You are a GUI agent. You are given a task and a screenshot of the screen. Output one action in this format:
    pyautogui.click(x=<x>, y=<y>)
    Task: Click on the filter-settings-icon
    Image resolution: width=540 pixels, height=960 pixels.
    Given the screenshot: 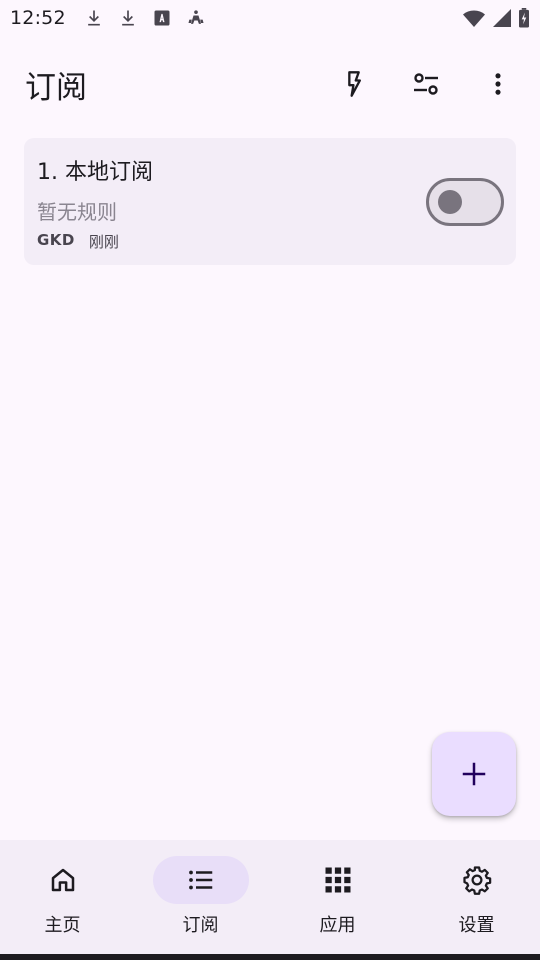 What is the action you would take?
    pyautogui.click(x=426, y=84)
    